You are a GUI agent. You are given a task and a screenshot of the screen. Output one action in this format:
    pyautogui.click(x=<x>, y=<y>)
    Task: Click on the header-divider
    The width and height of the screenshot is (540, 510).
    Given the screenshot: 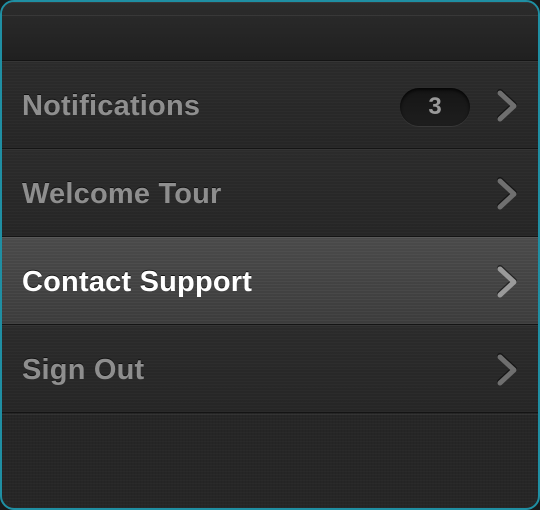 What is the action you would take?
    pyautogui.click(x=270, y=15)
    